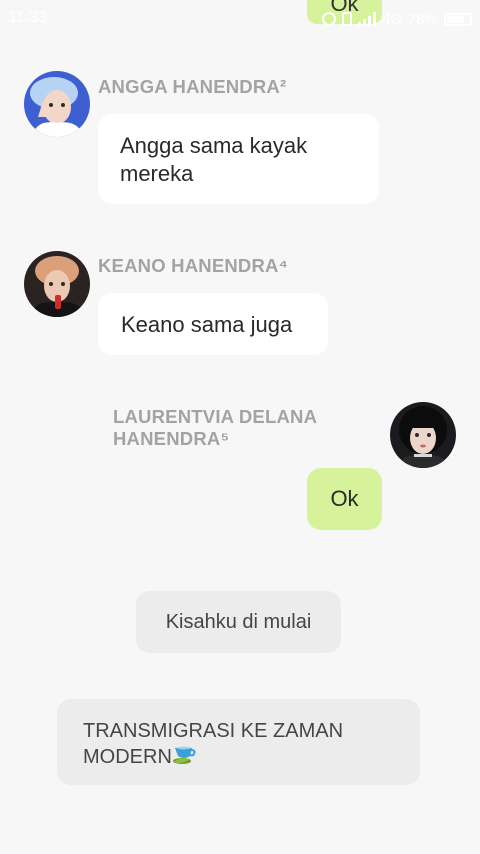 This screenshot has height=854, width=480. What do you see at coordinates (366, 19) in the screenshot?
I see `signal-icon` at bounding box center [366, 19].